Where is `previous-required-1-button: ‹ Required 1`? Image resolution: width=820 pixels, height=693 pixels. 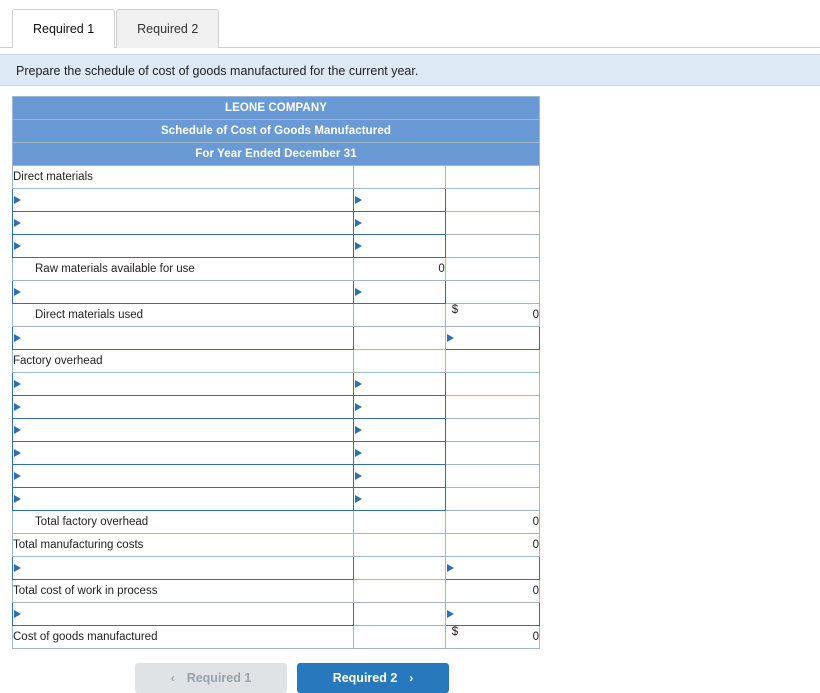
previous-required-1-button: ‹ Required 1 is located at coordinates (211, 678).